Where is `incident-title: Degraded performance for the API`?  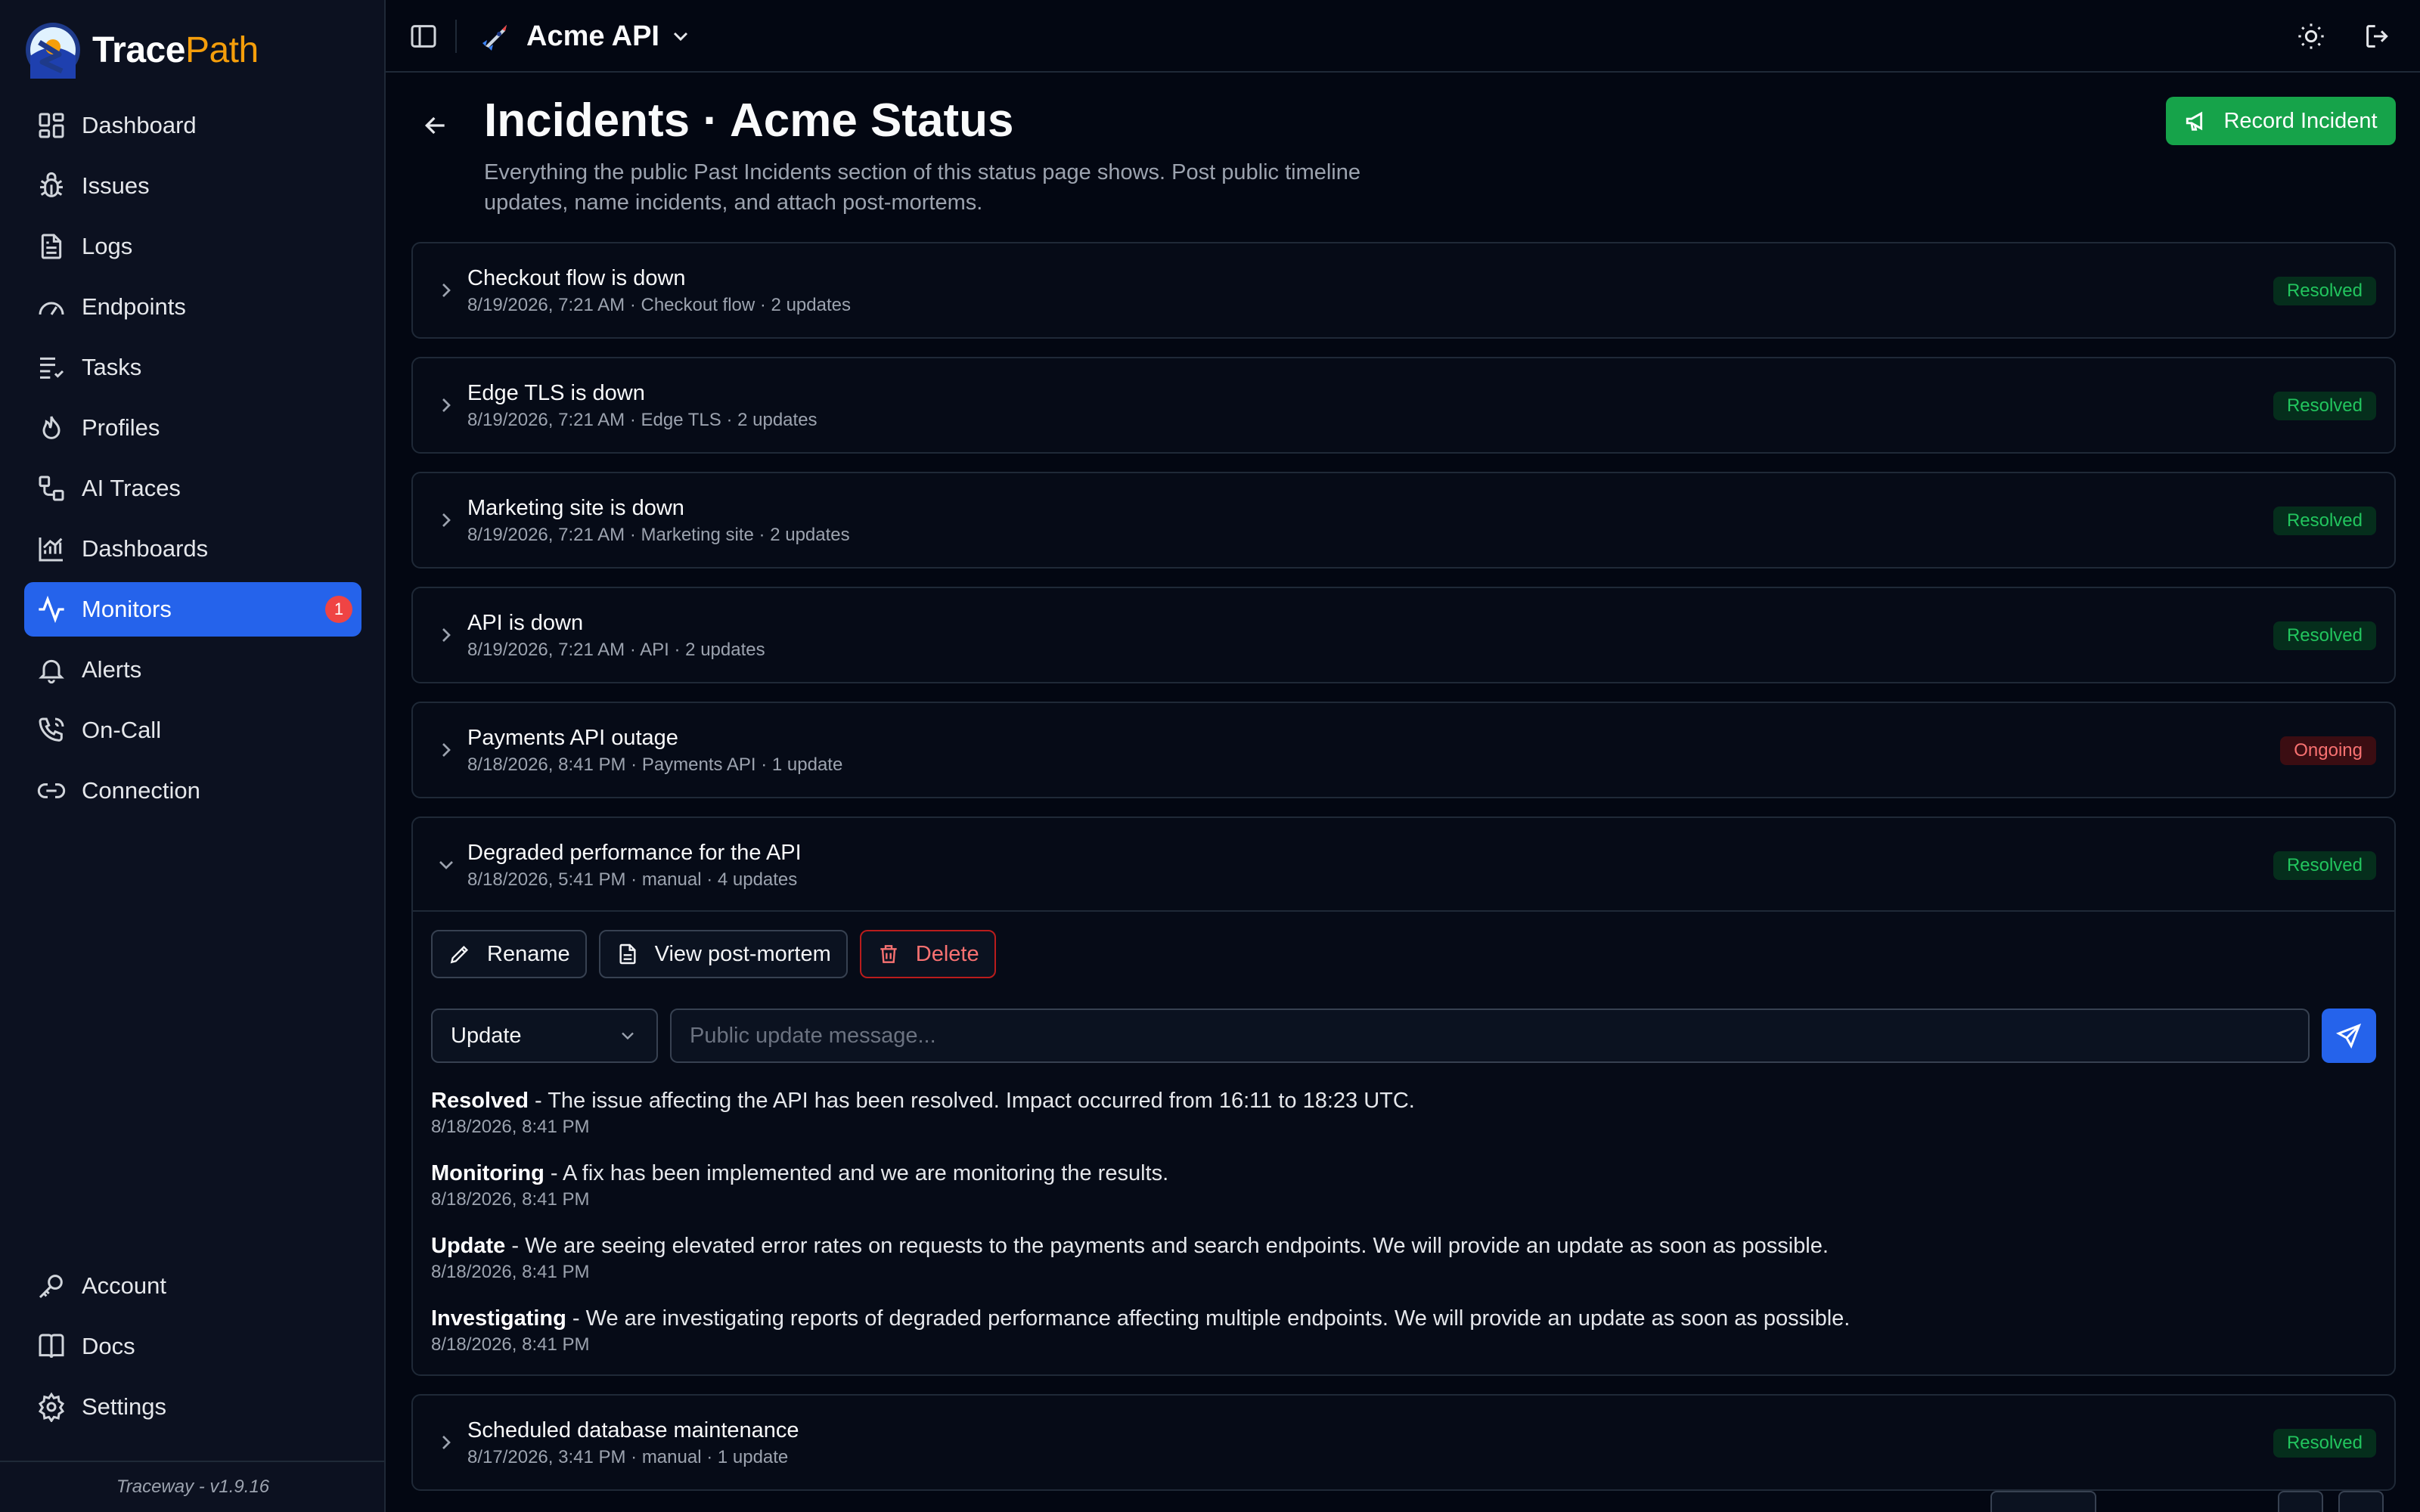 incident-title: Degraded performance for the API is located at coordinates (634, 853).